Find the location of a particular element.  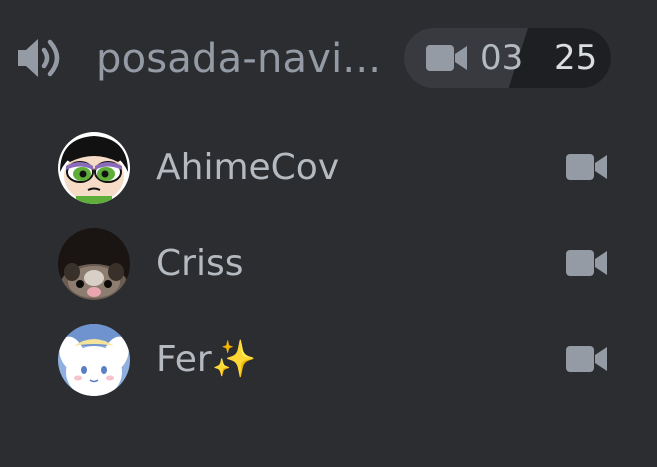

user-limit: 25 is located at coordinates (576, 58).